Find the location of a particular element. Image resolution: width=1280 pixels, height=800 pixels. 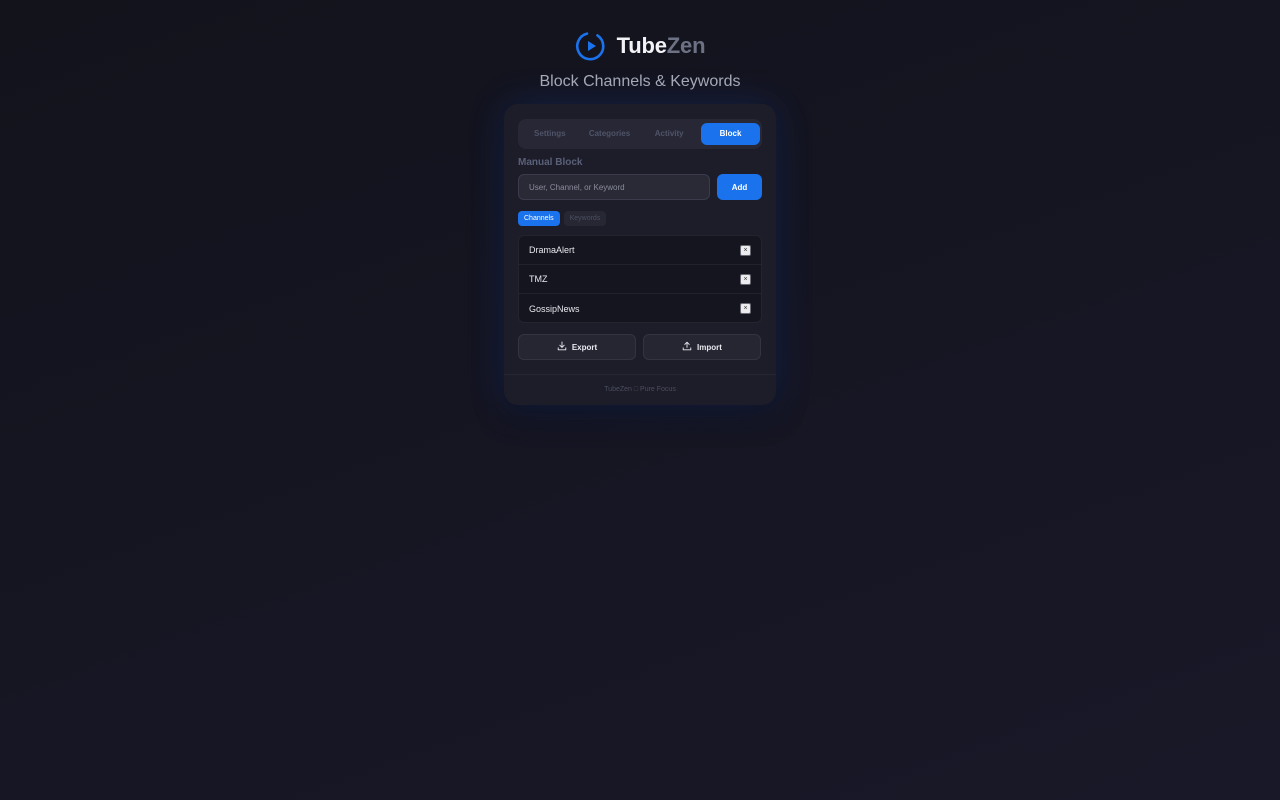

upload-icon is located at coordinates (687, 347).